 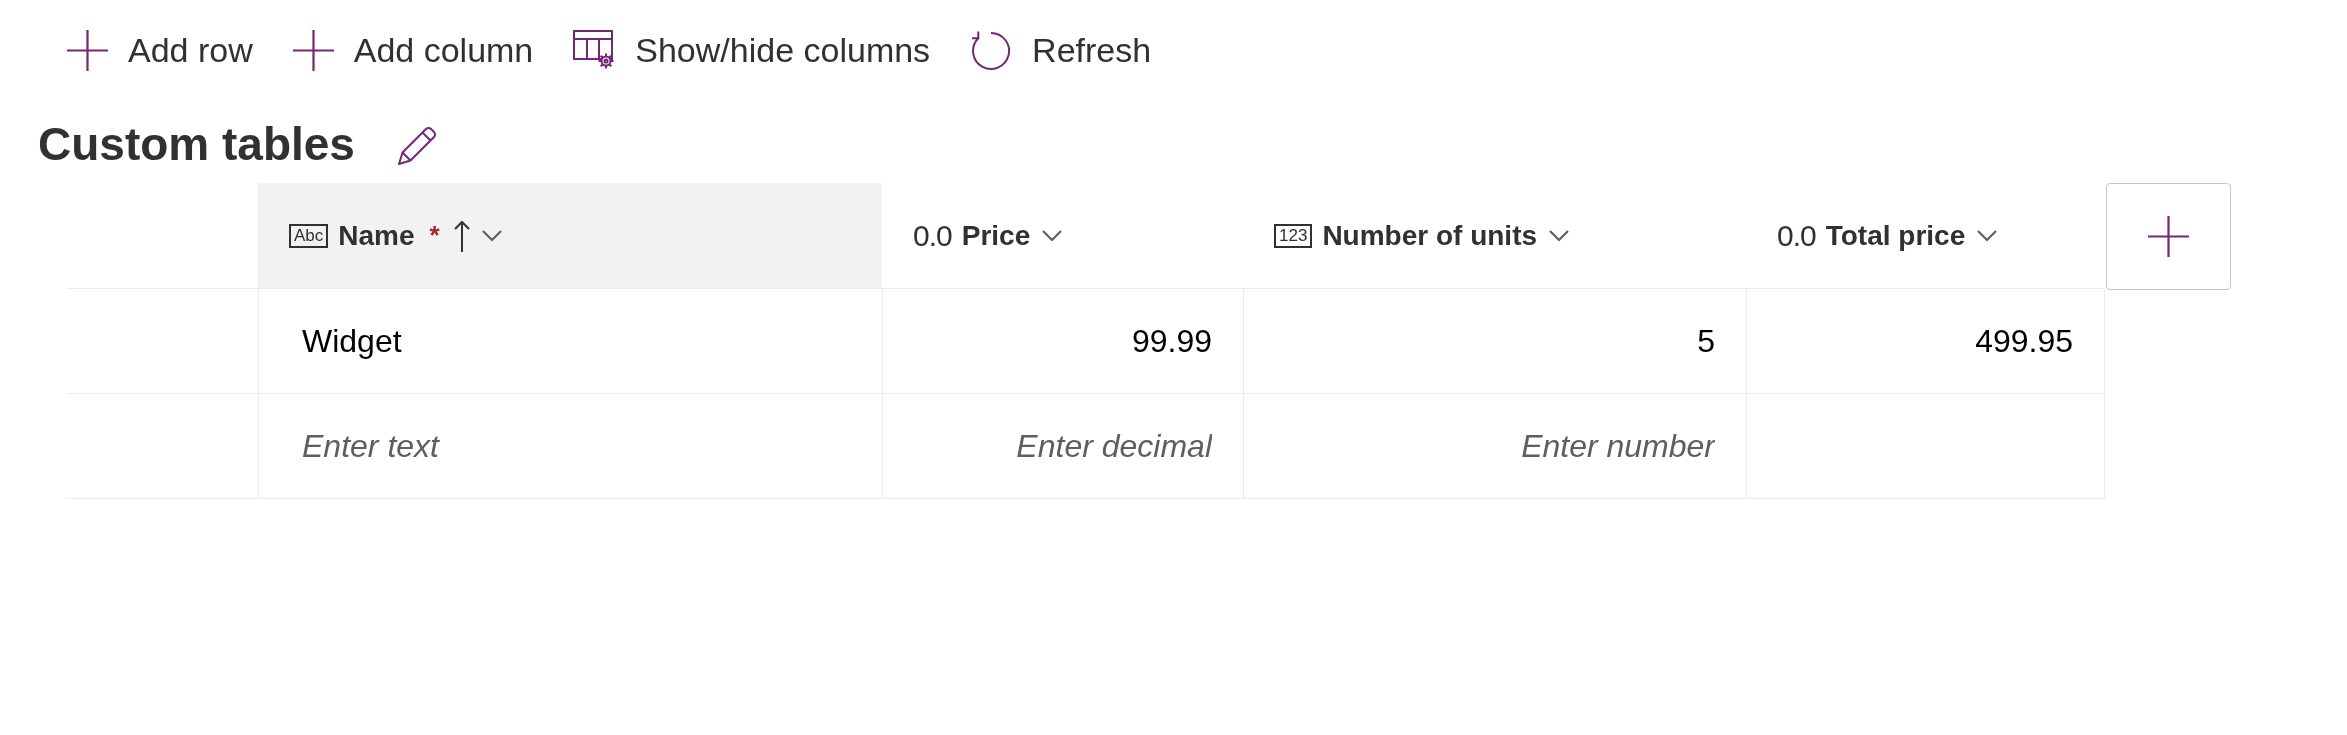 I want to click on column-header: 123 Number of units, so click(x=1494, y=236).